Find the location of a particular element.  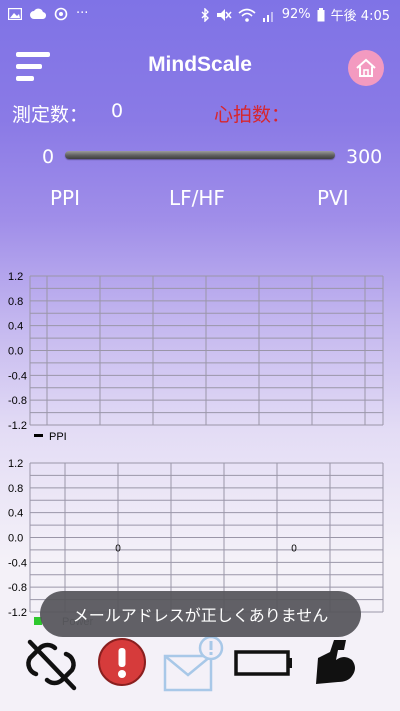

sync-icon is located at coordinates (61, 13).